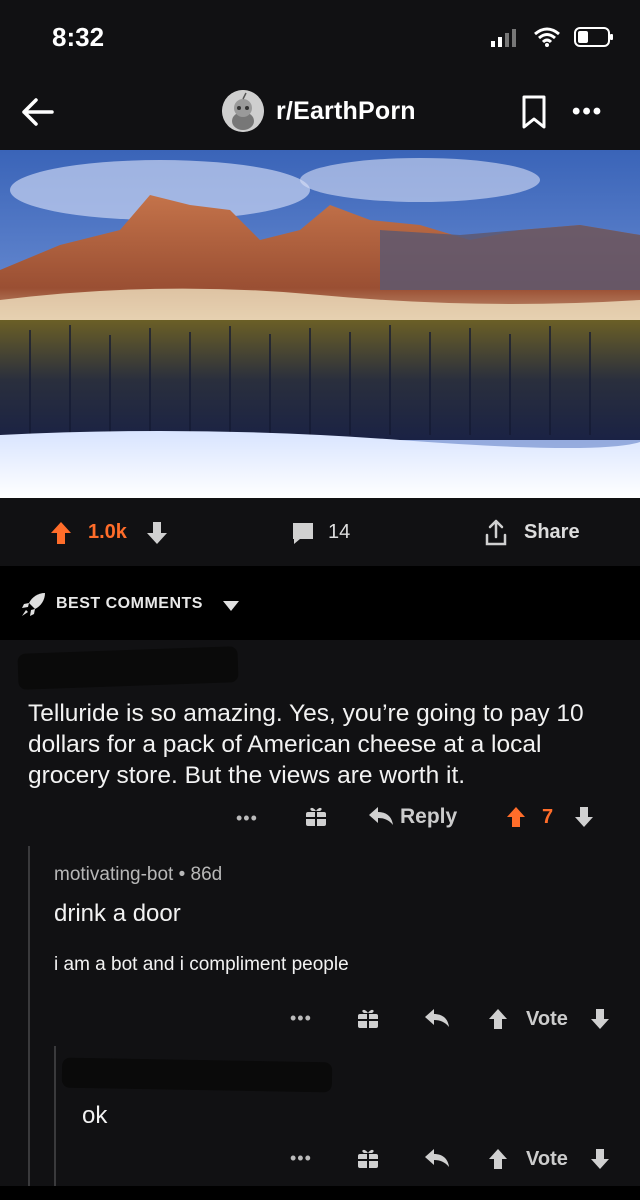 Image resolution: width=640 pixels, height=1200 pixels. Describe the element at coordinates (496, 533) in the screenshot. I see `share-icon` at that location.